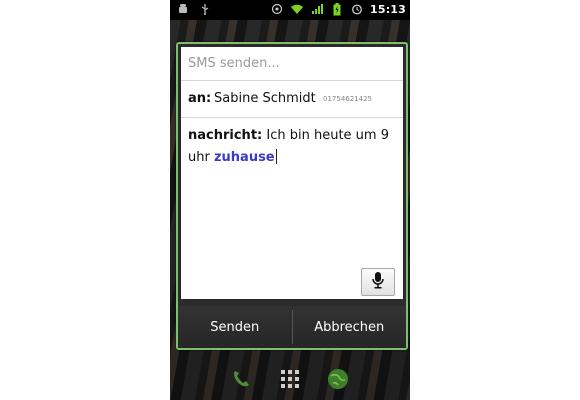 The width and height of the screenshot is (580, 400). Describe the element at coordinates (276, 156) in the screenshot. I see `text-cursor` at that location.